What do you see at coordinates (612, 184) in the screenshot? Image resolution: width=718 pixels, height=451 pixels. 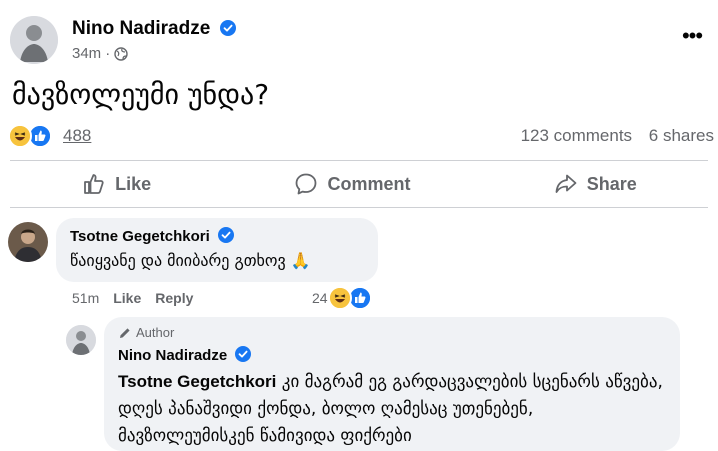 I see `share-button-label: Share` at bounding box center [612, 184].